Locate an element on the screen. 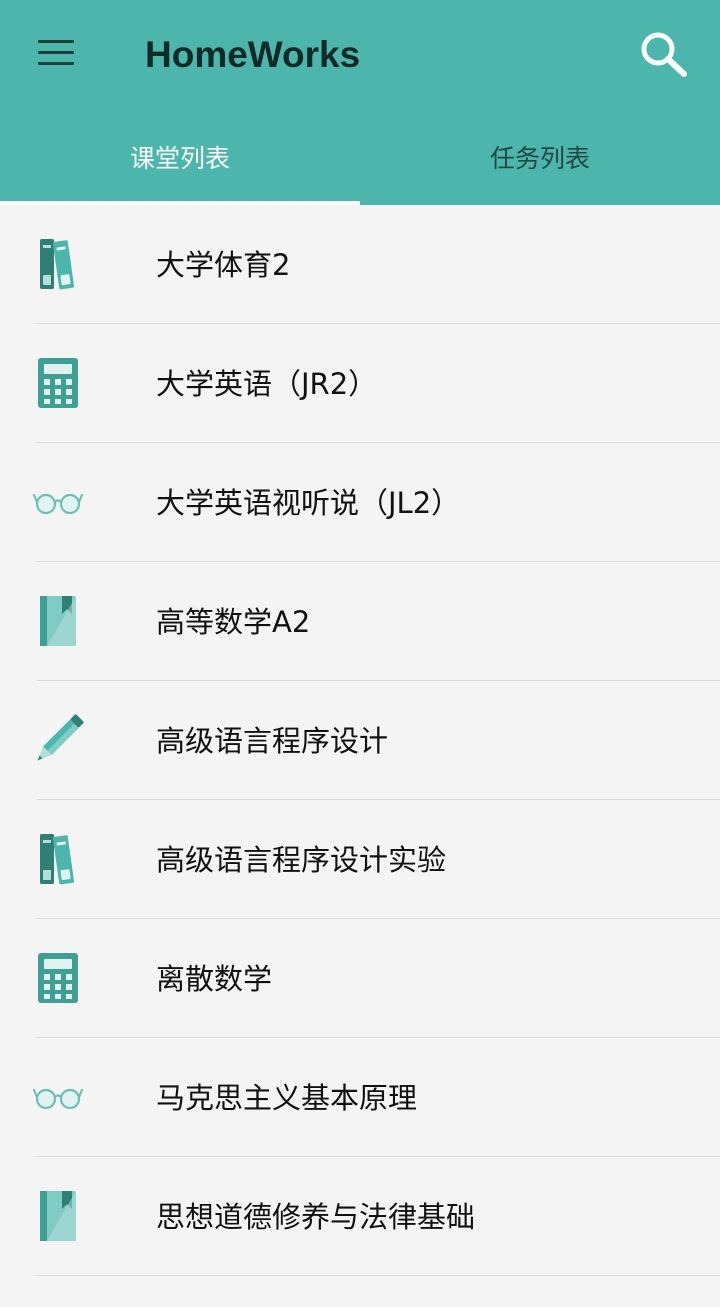  course-list-item: 高级语言程序设计实验 is located at coordinates (360, 859).